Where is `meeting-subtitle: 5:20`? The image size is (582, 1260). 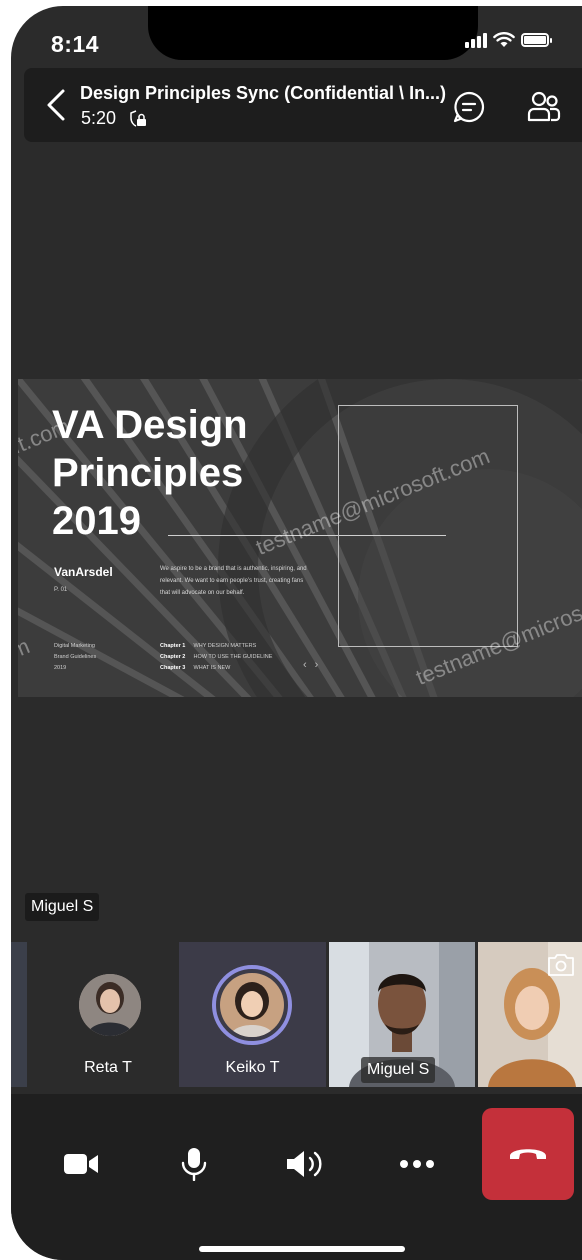
meeting-subtitle: 5:20 is located at coordinates (114, 118).